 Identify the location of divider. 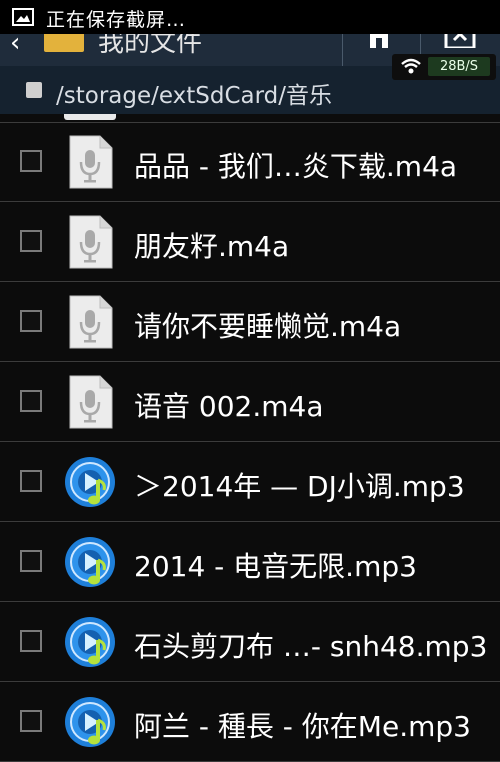
(342, 50).